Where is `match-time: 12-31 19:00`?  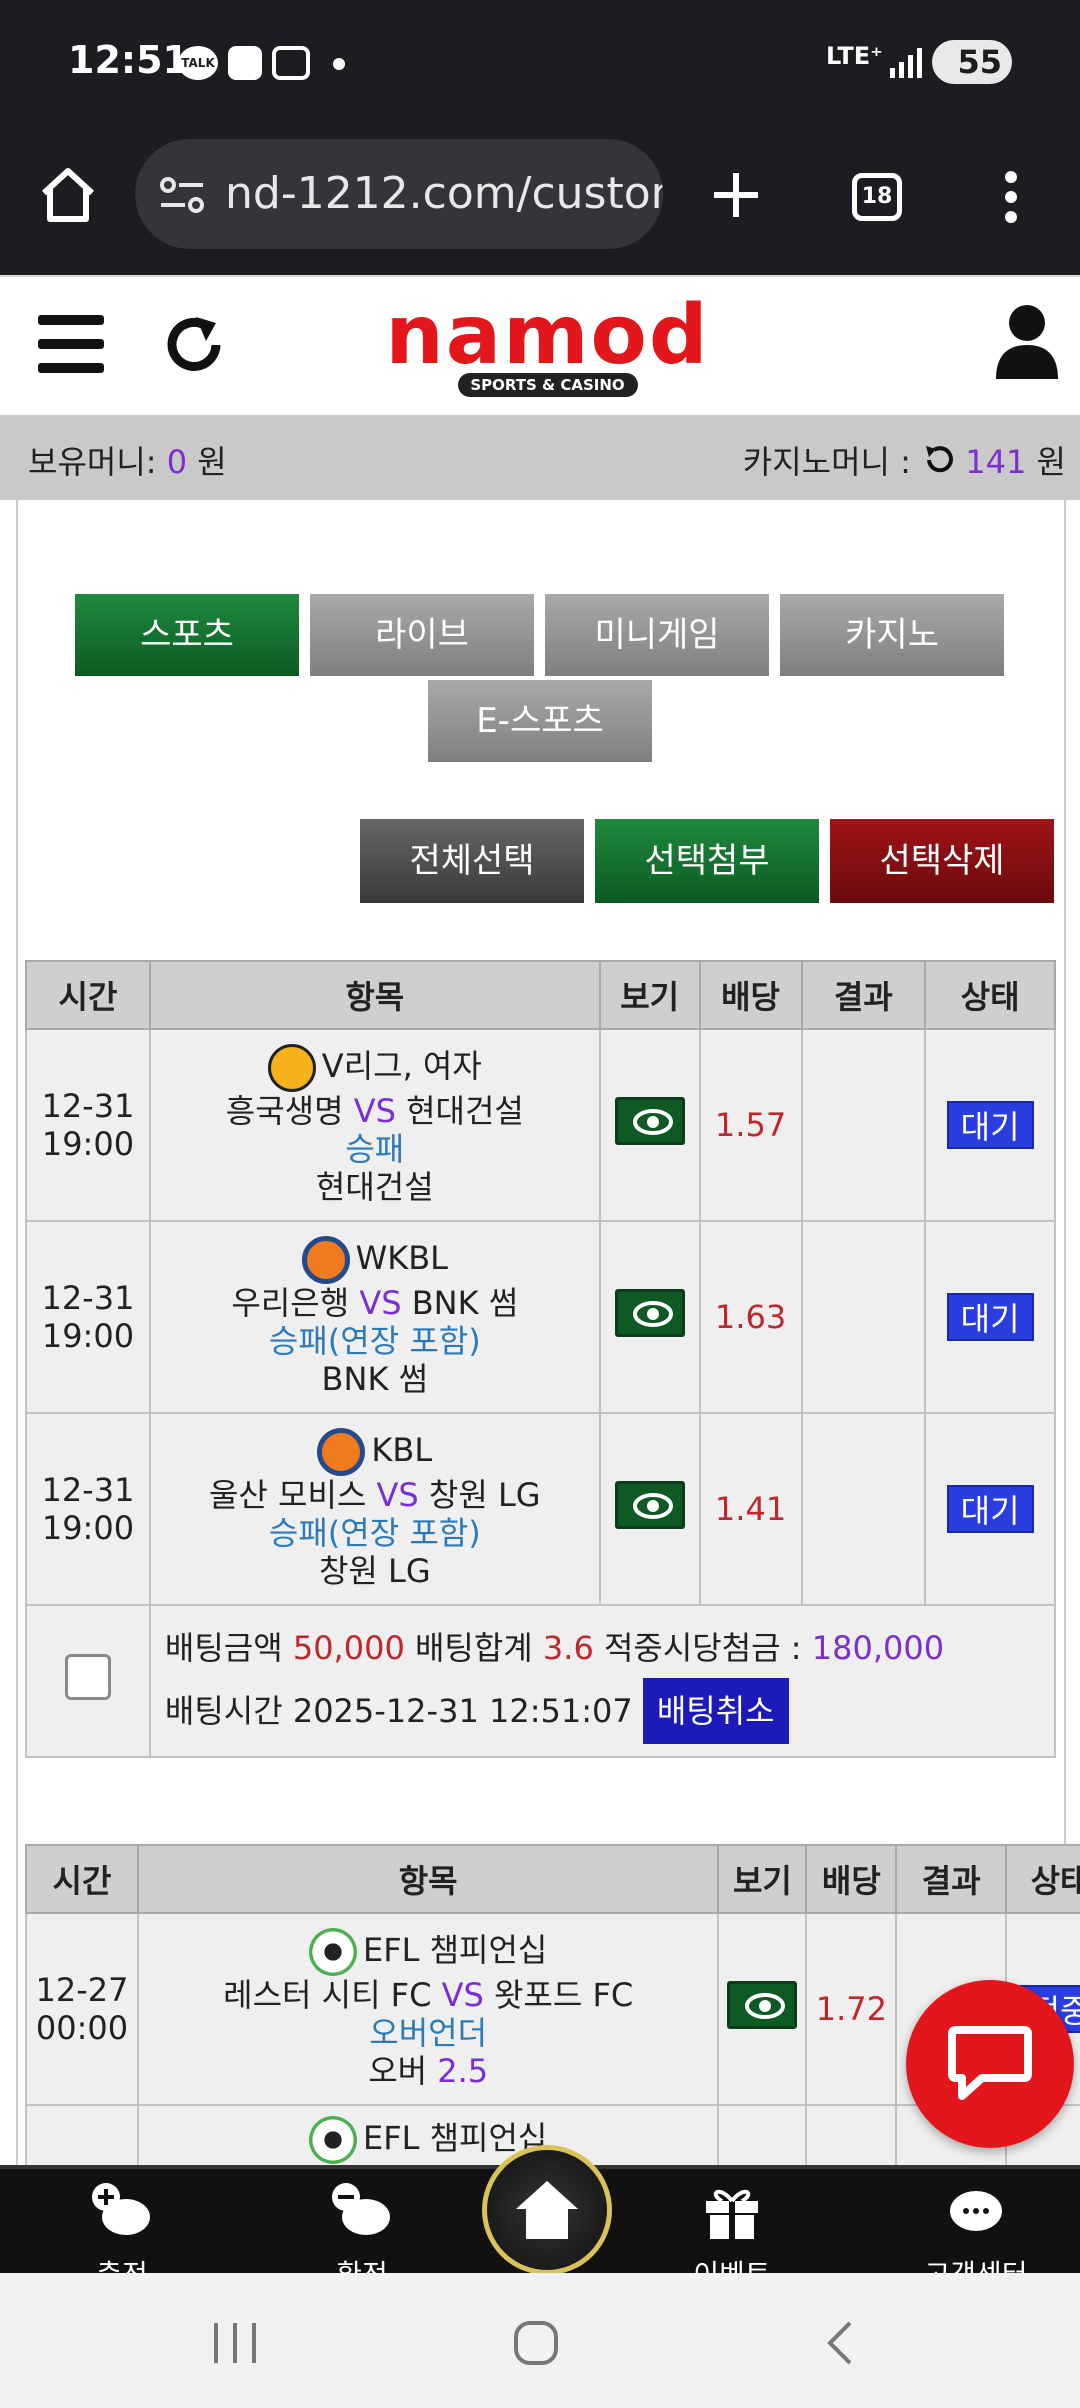
match-time: 12-31 19:00 is located at coordinates (88, 1317).